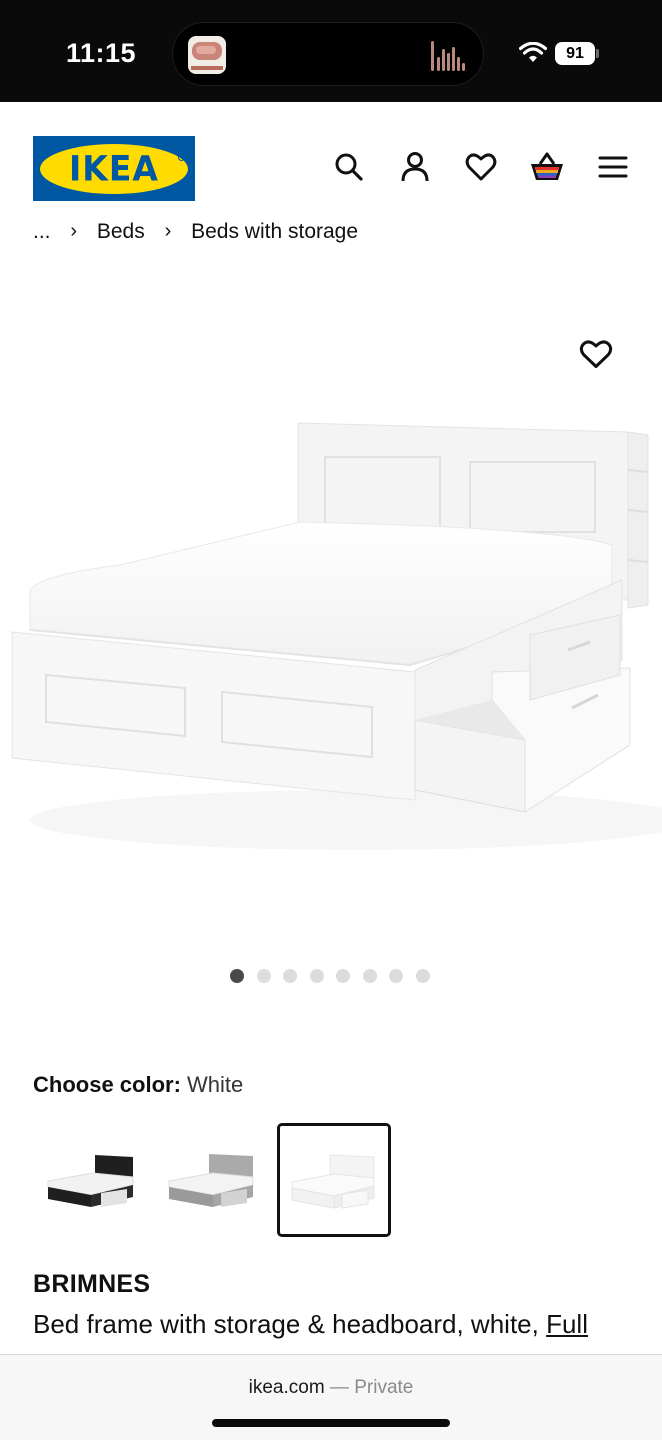  I want to click on status-bar: 11:15 91, so click(331, 51).